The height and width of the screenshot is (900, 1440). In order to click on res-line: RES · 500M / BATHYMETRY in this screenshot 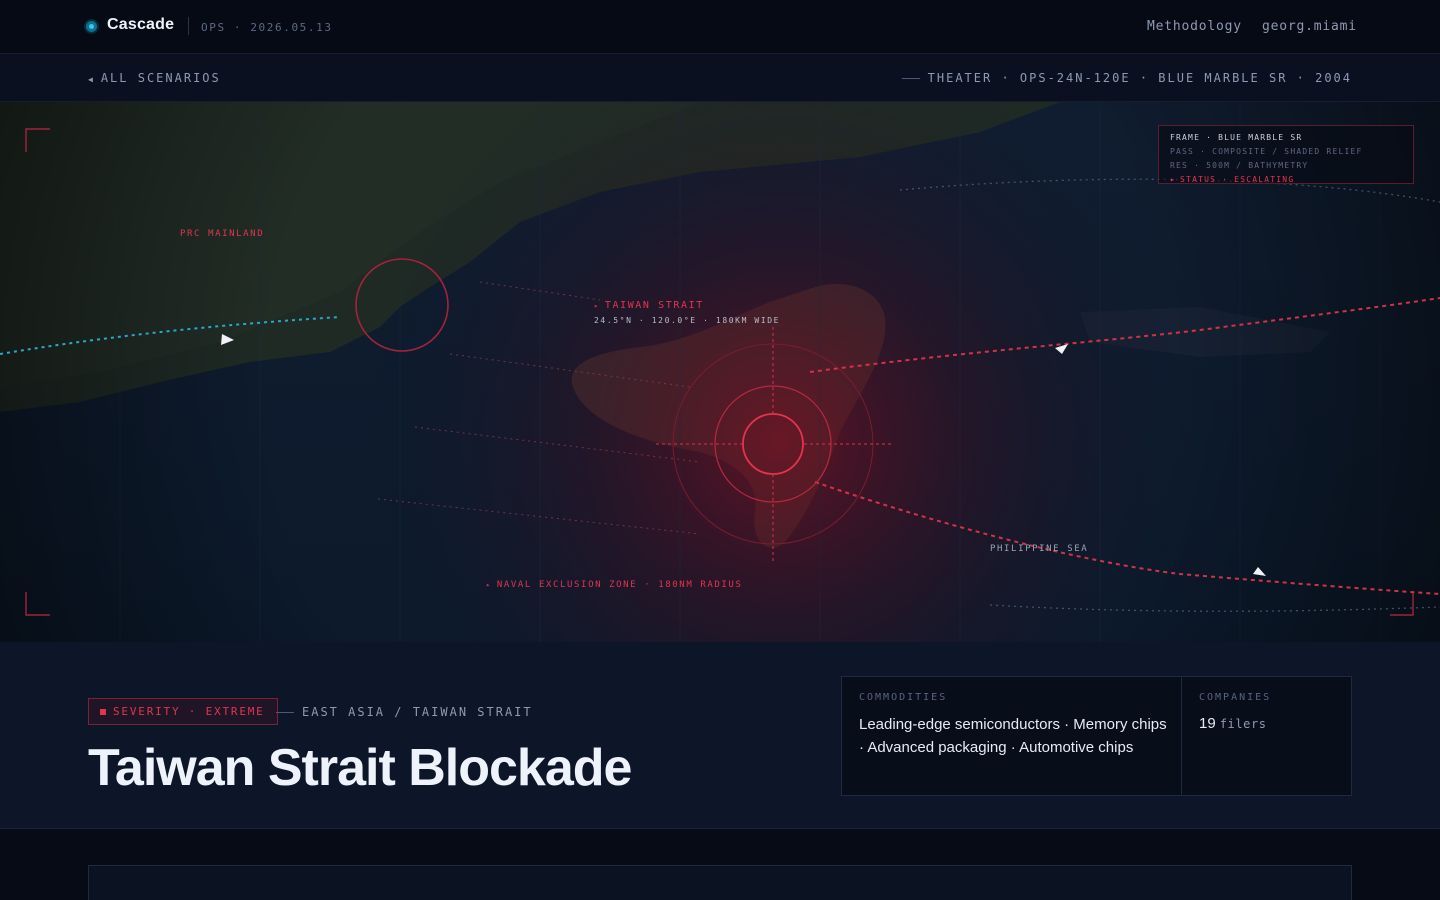, I will do `click(1239, 165)`.